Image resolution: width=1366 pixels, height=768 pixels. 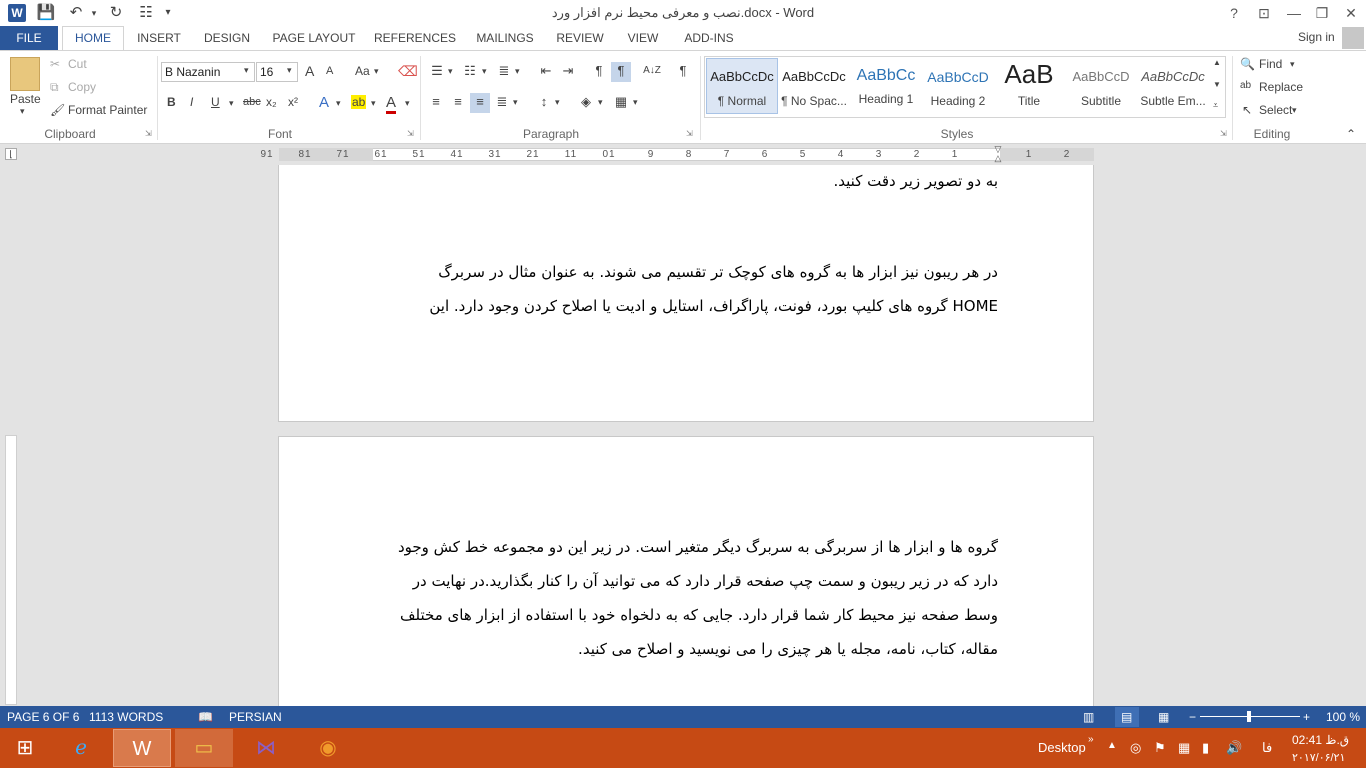 What do you see at coordinates (1112, 745) in the screenshot?
I see `tray-overflow-icon: ▲` at bounding box center [1112, 745].